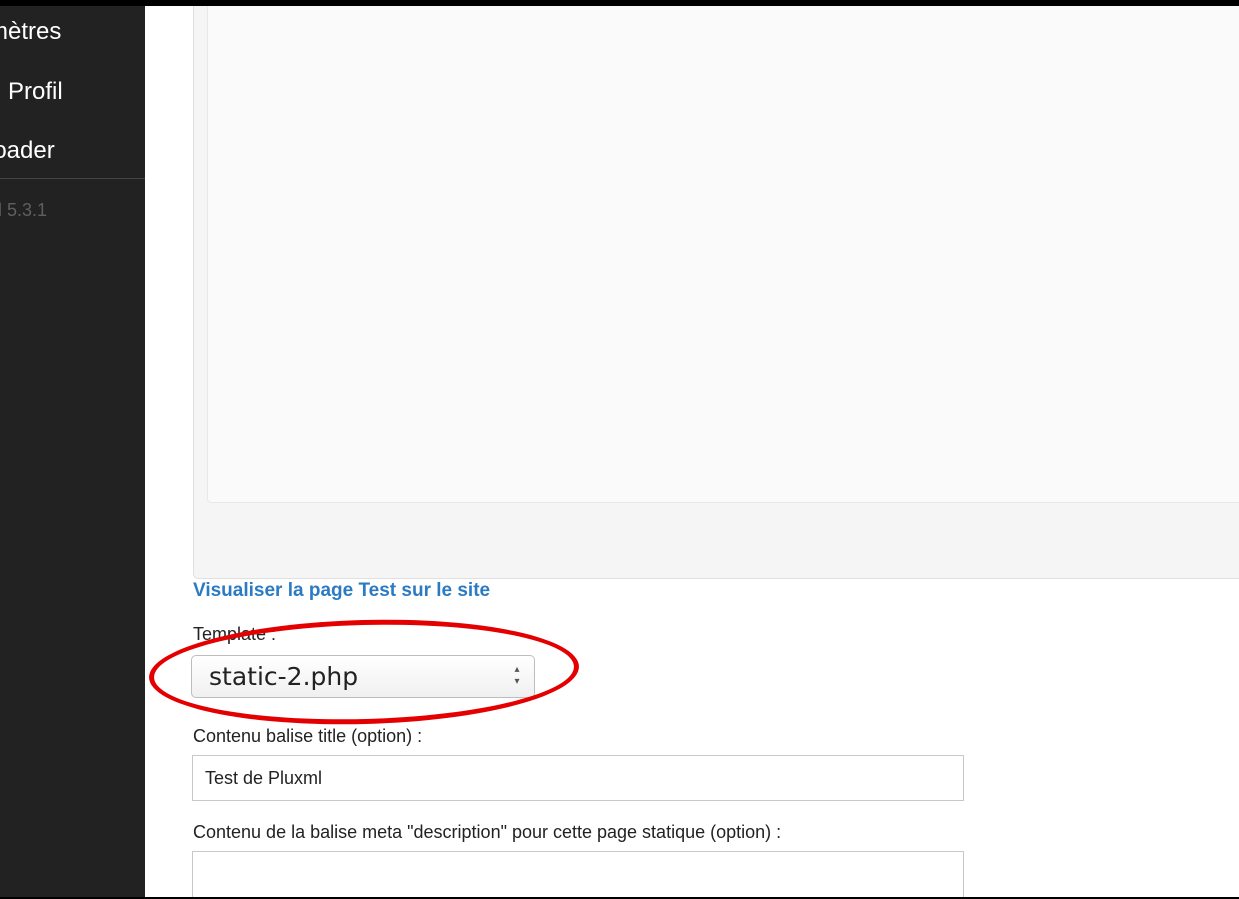 This screenshot has height=899, width=1239. What do you see at coordinates (578, 874) in the screenshot?
I see `meta-description-input` at bounding box center [578, 874].